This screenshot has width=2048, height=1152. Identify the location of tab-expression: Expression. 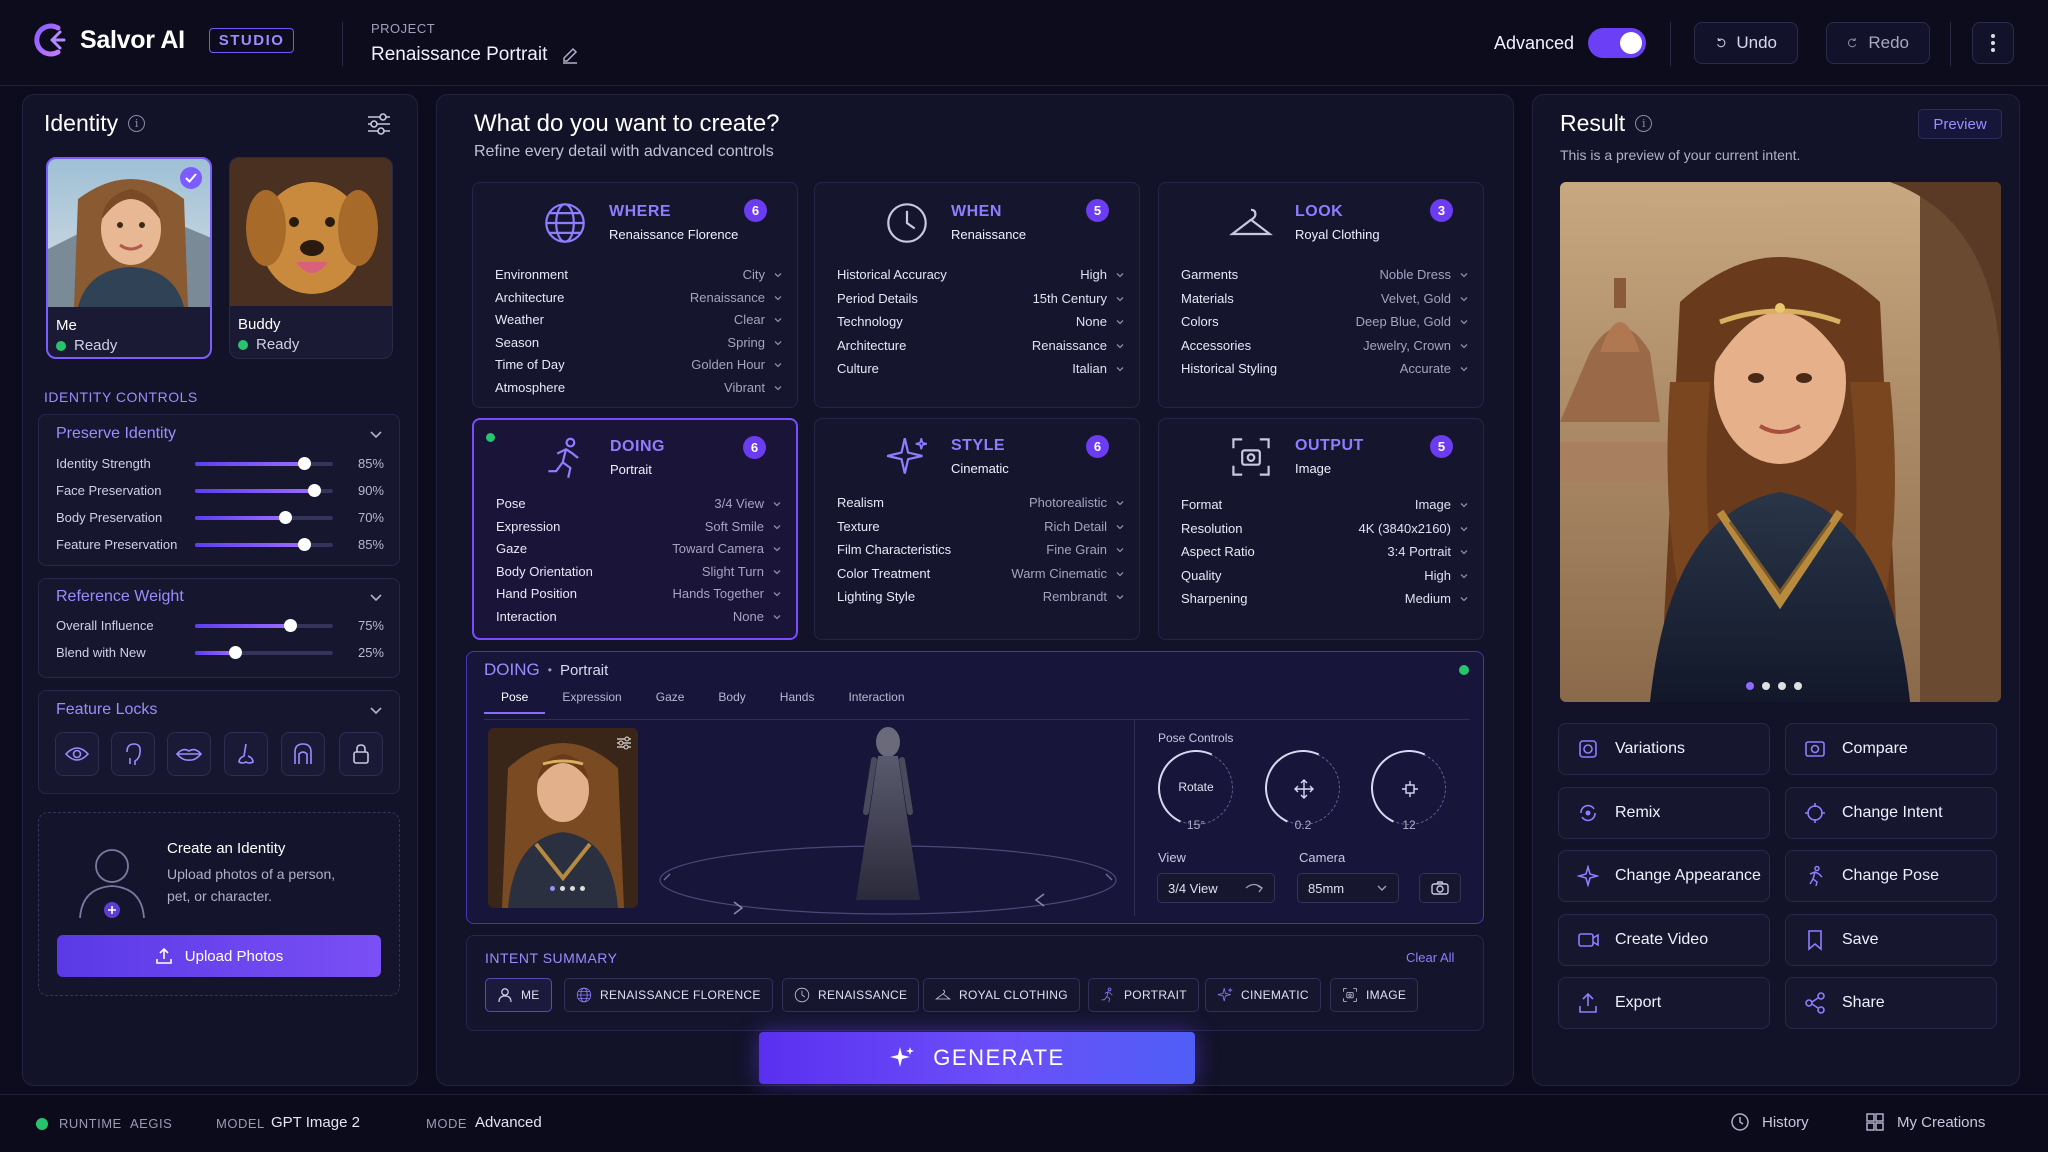
(591, 702).